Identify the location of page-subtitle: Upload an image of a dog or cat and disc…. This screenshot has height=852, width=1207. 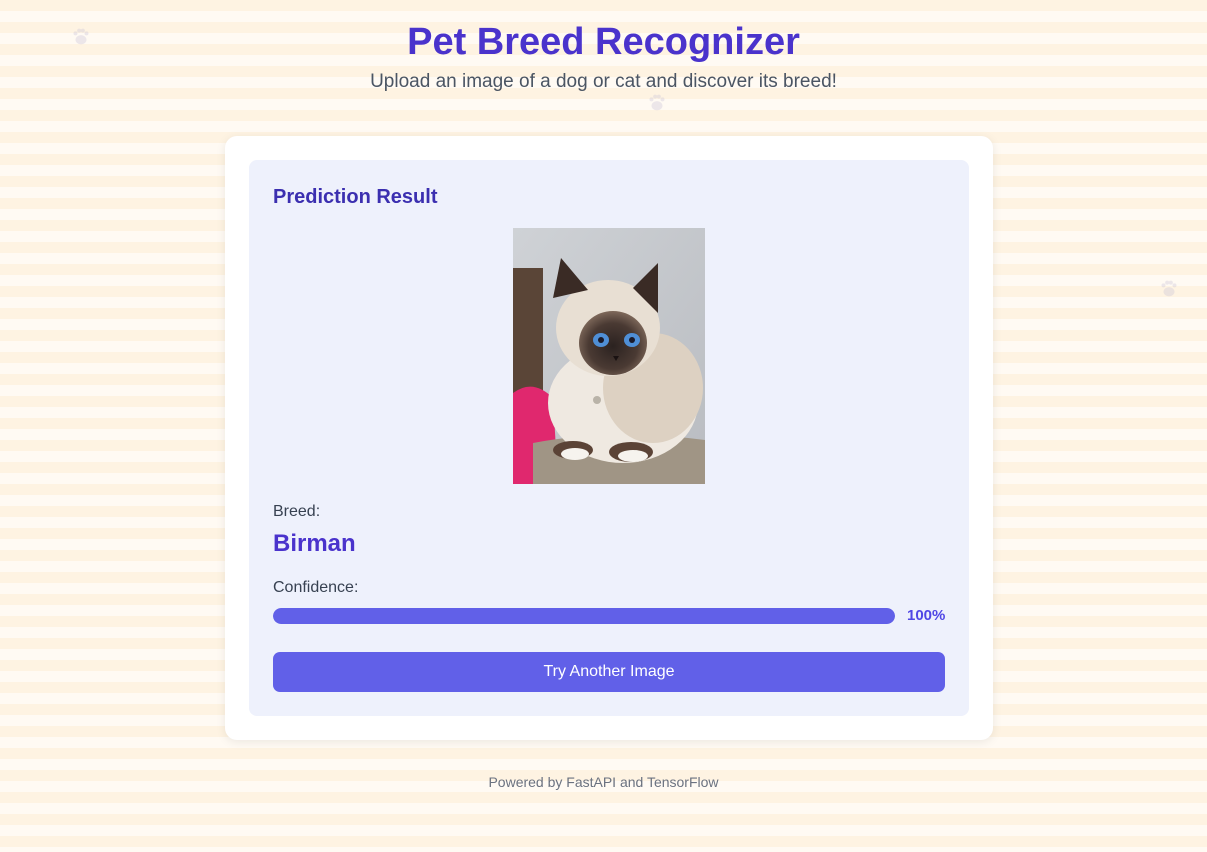
(603, 81).